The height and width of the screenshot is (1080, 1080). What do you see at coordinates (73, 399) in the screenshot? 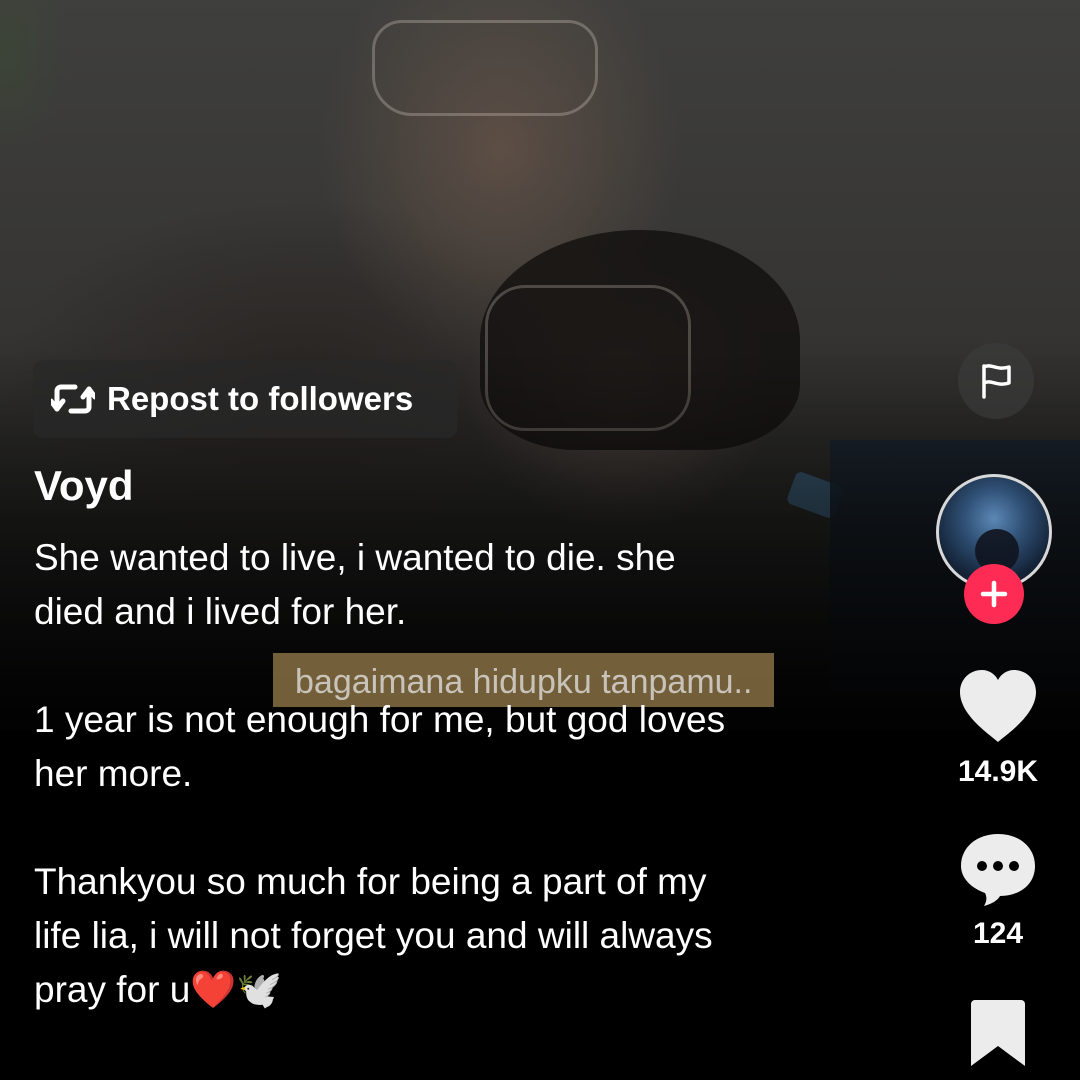
I see `repost-icon` at bounding box center [73, 399].